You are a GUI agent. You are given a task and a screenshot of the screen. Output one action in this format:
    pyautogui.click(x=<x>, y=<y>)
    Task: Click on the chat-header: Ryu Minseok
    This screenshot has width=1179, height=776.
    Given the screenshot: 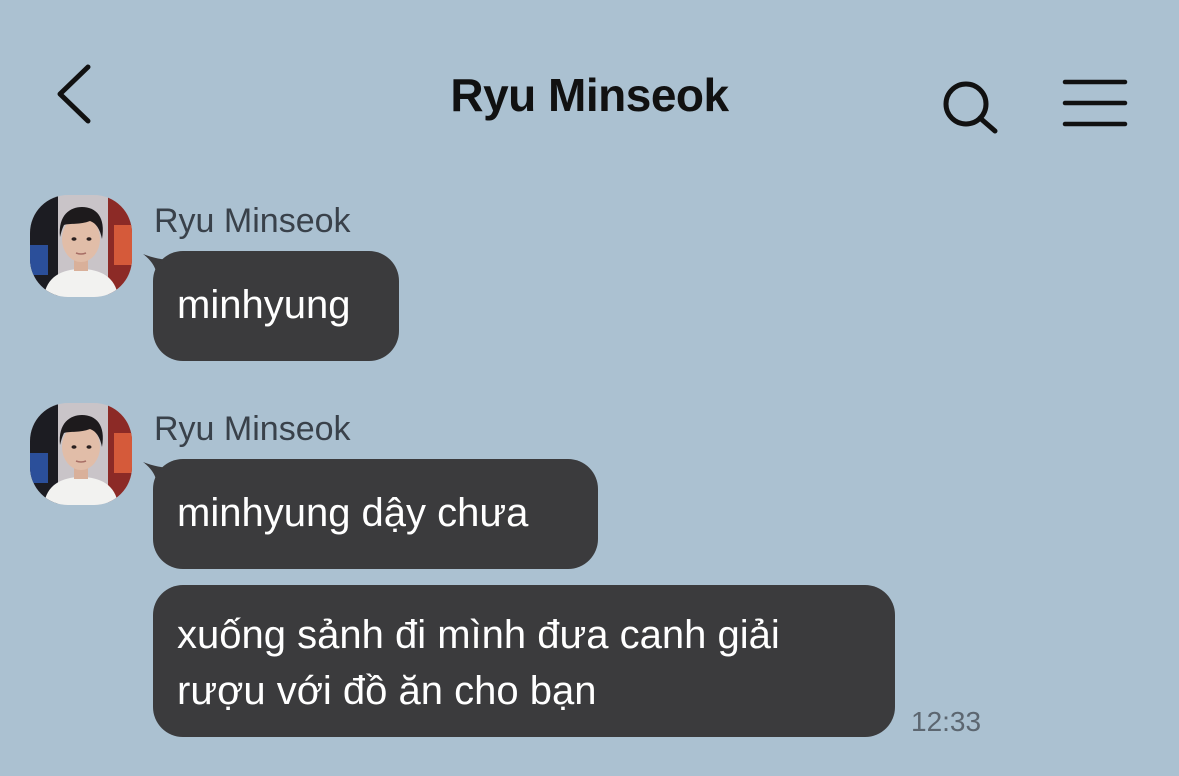 What is the action you would take?
    pyautogui.click(x=589, y=95)
    